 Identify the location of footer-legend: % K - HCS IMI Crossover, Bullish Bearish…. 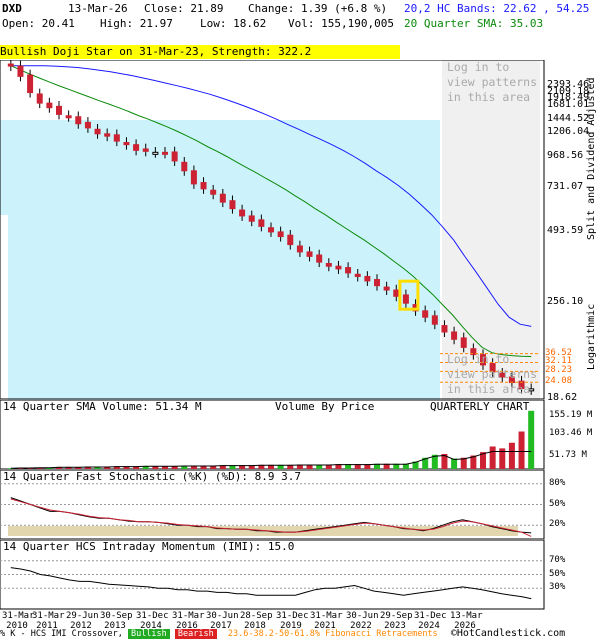
(282, 634).